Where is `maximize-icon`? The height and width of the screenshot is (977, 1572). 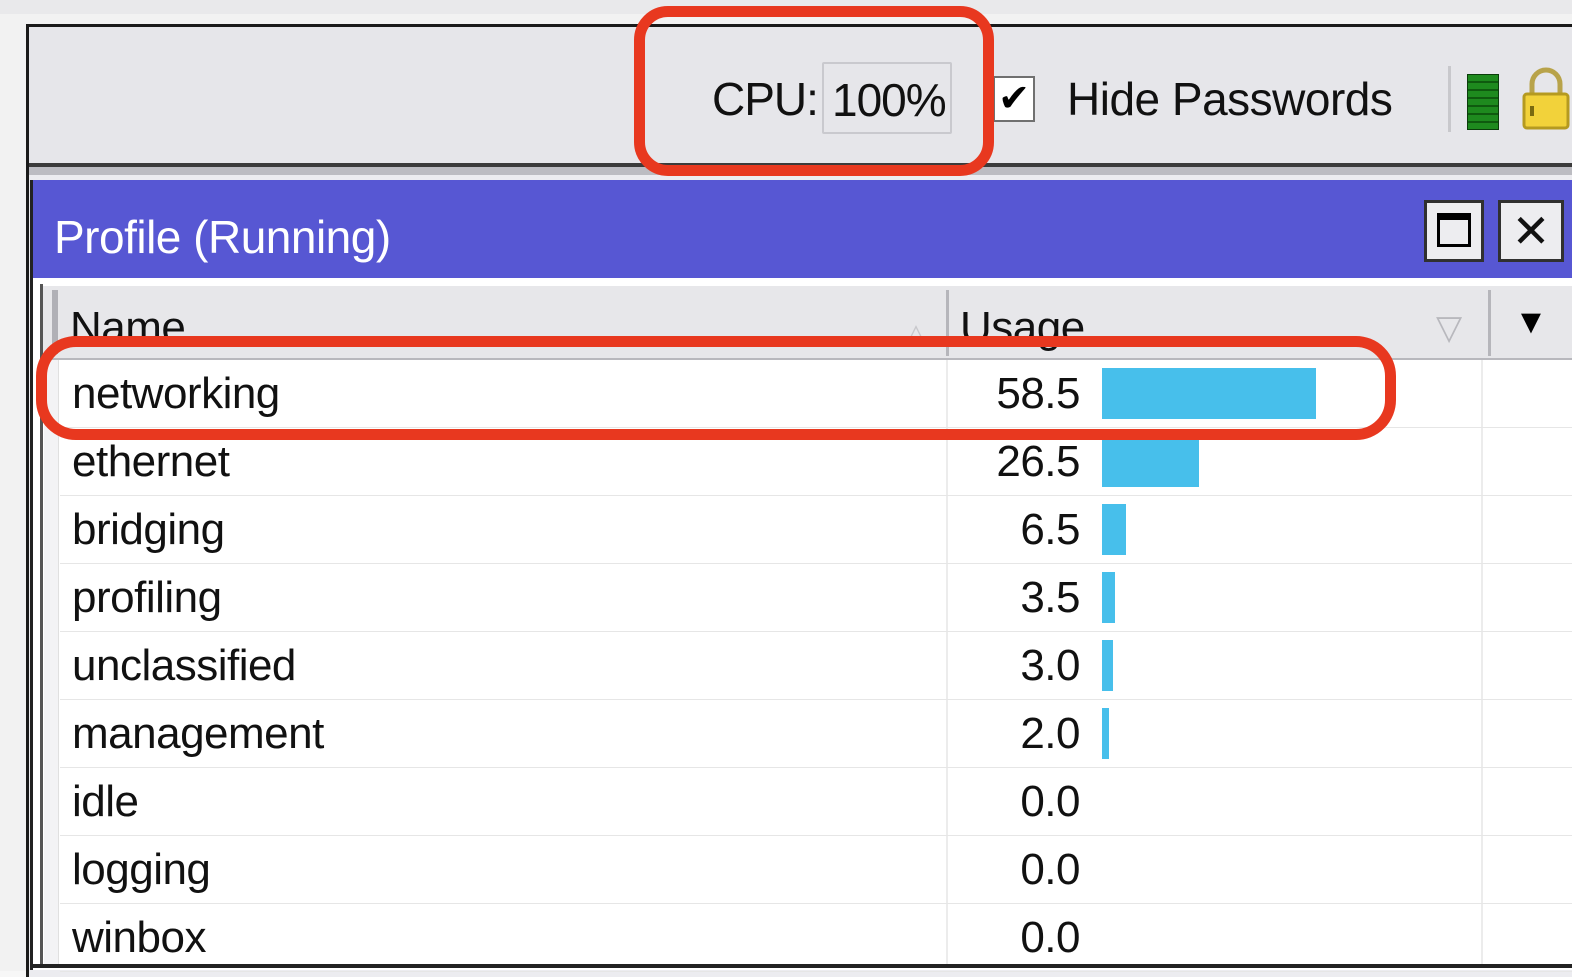
maximize-icon is located at coordinates (1454, 230).